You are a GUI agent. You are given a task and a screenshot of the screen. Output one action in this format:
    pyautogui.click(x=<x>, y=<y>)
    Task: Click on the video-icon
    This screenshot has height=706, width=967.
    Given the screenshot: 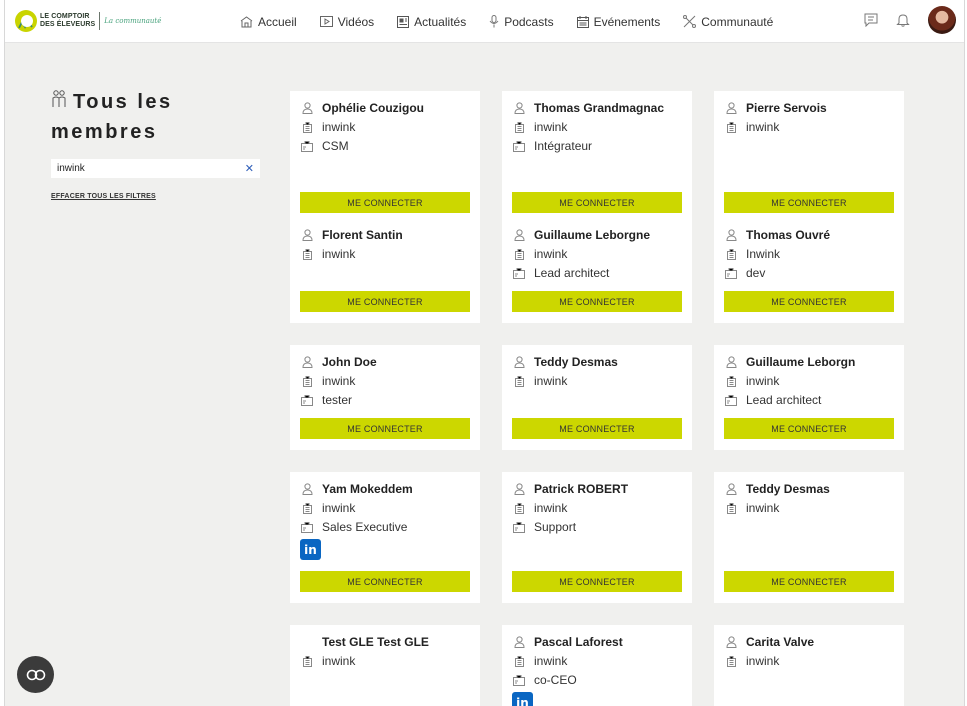 What is the action you would take?
    pyautogui.click(x=326, y=21)
    